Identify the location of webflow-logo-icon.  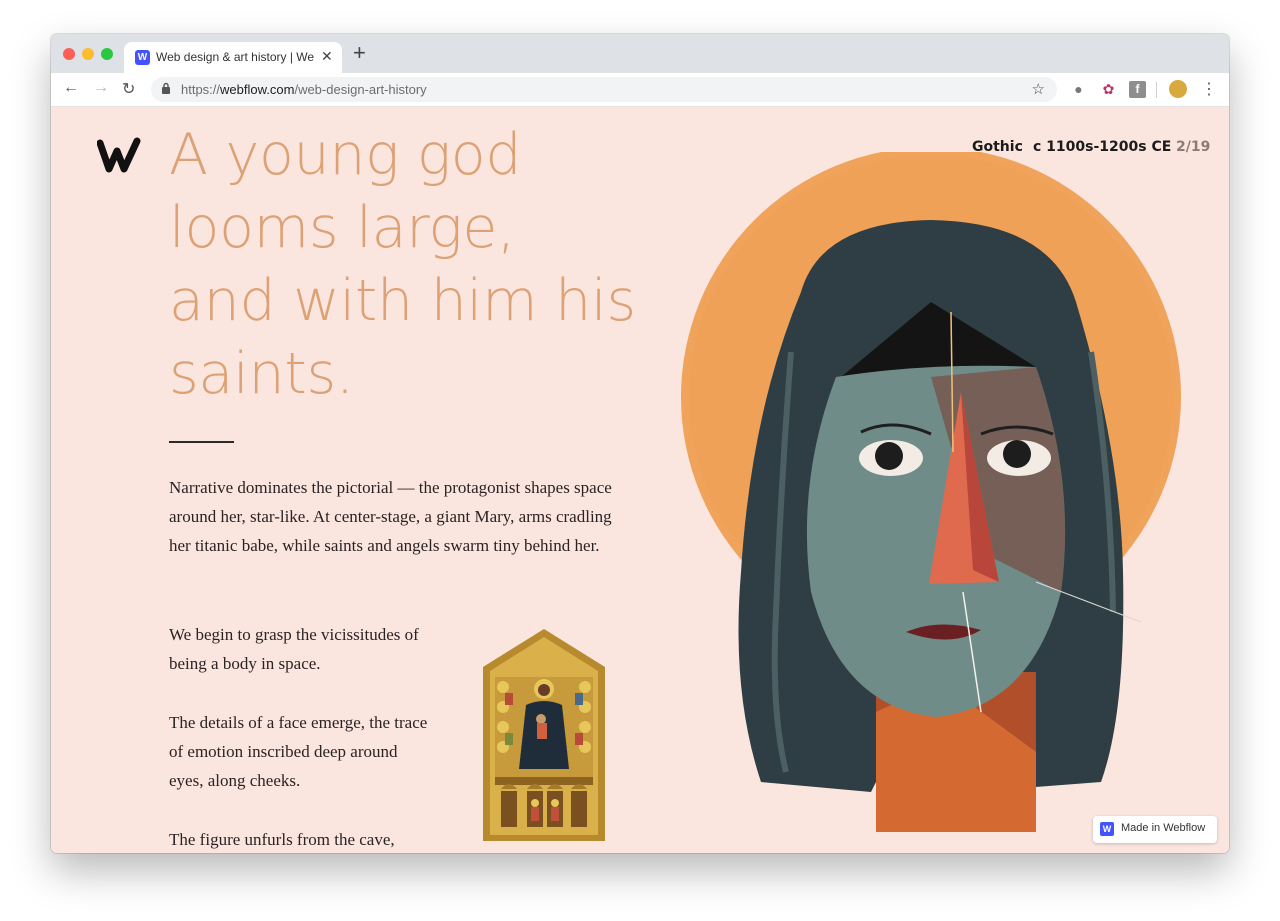
(119, 156).